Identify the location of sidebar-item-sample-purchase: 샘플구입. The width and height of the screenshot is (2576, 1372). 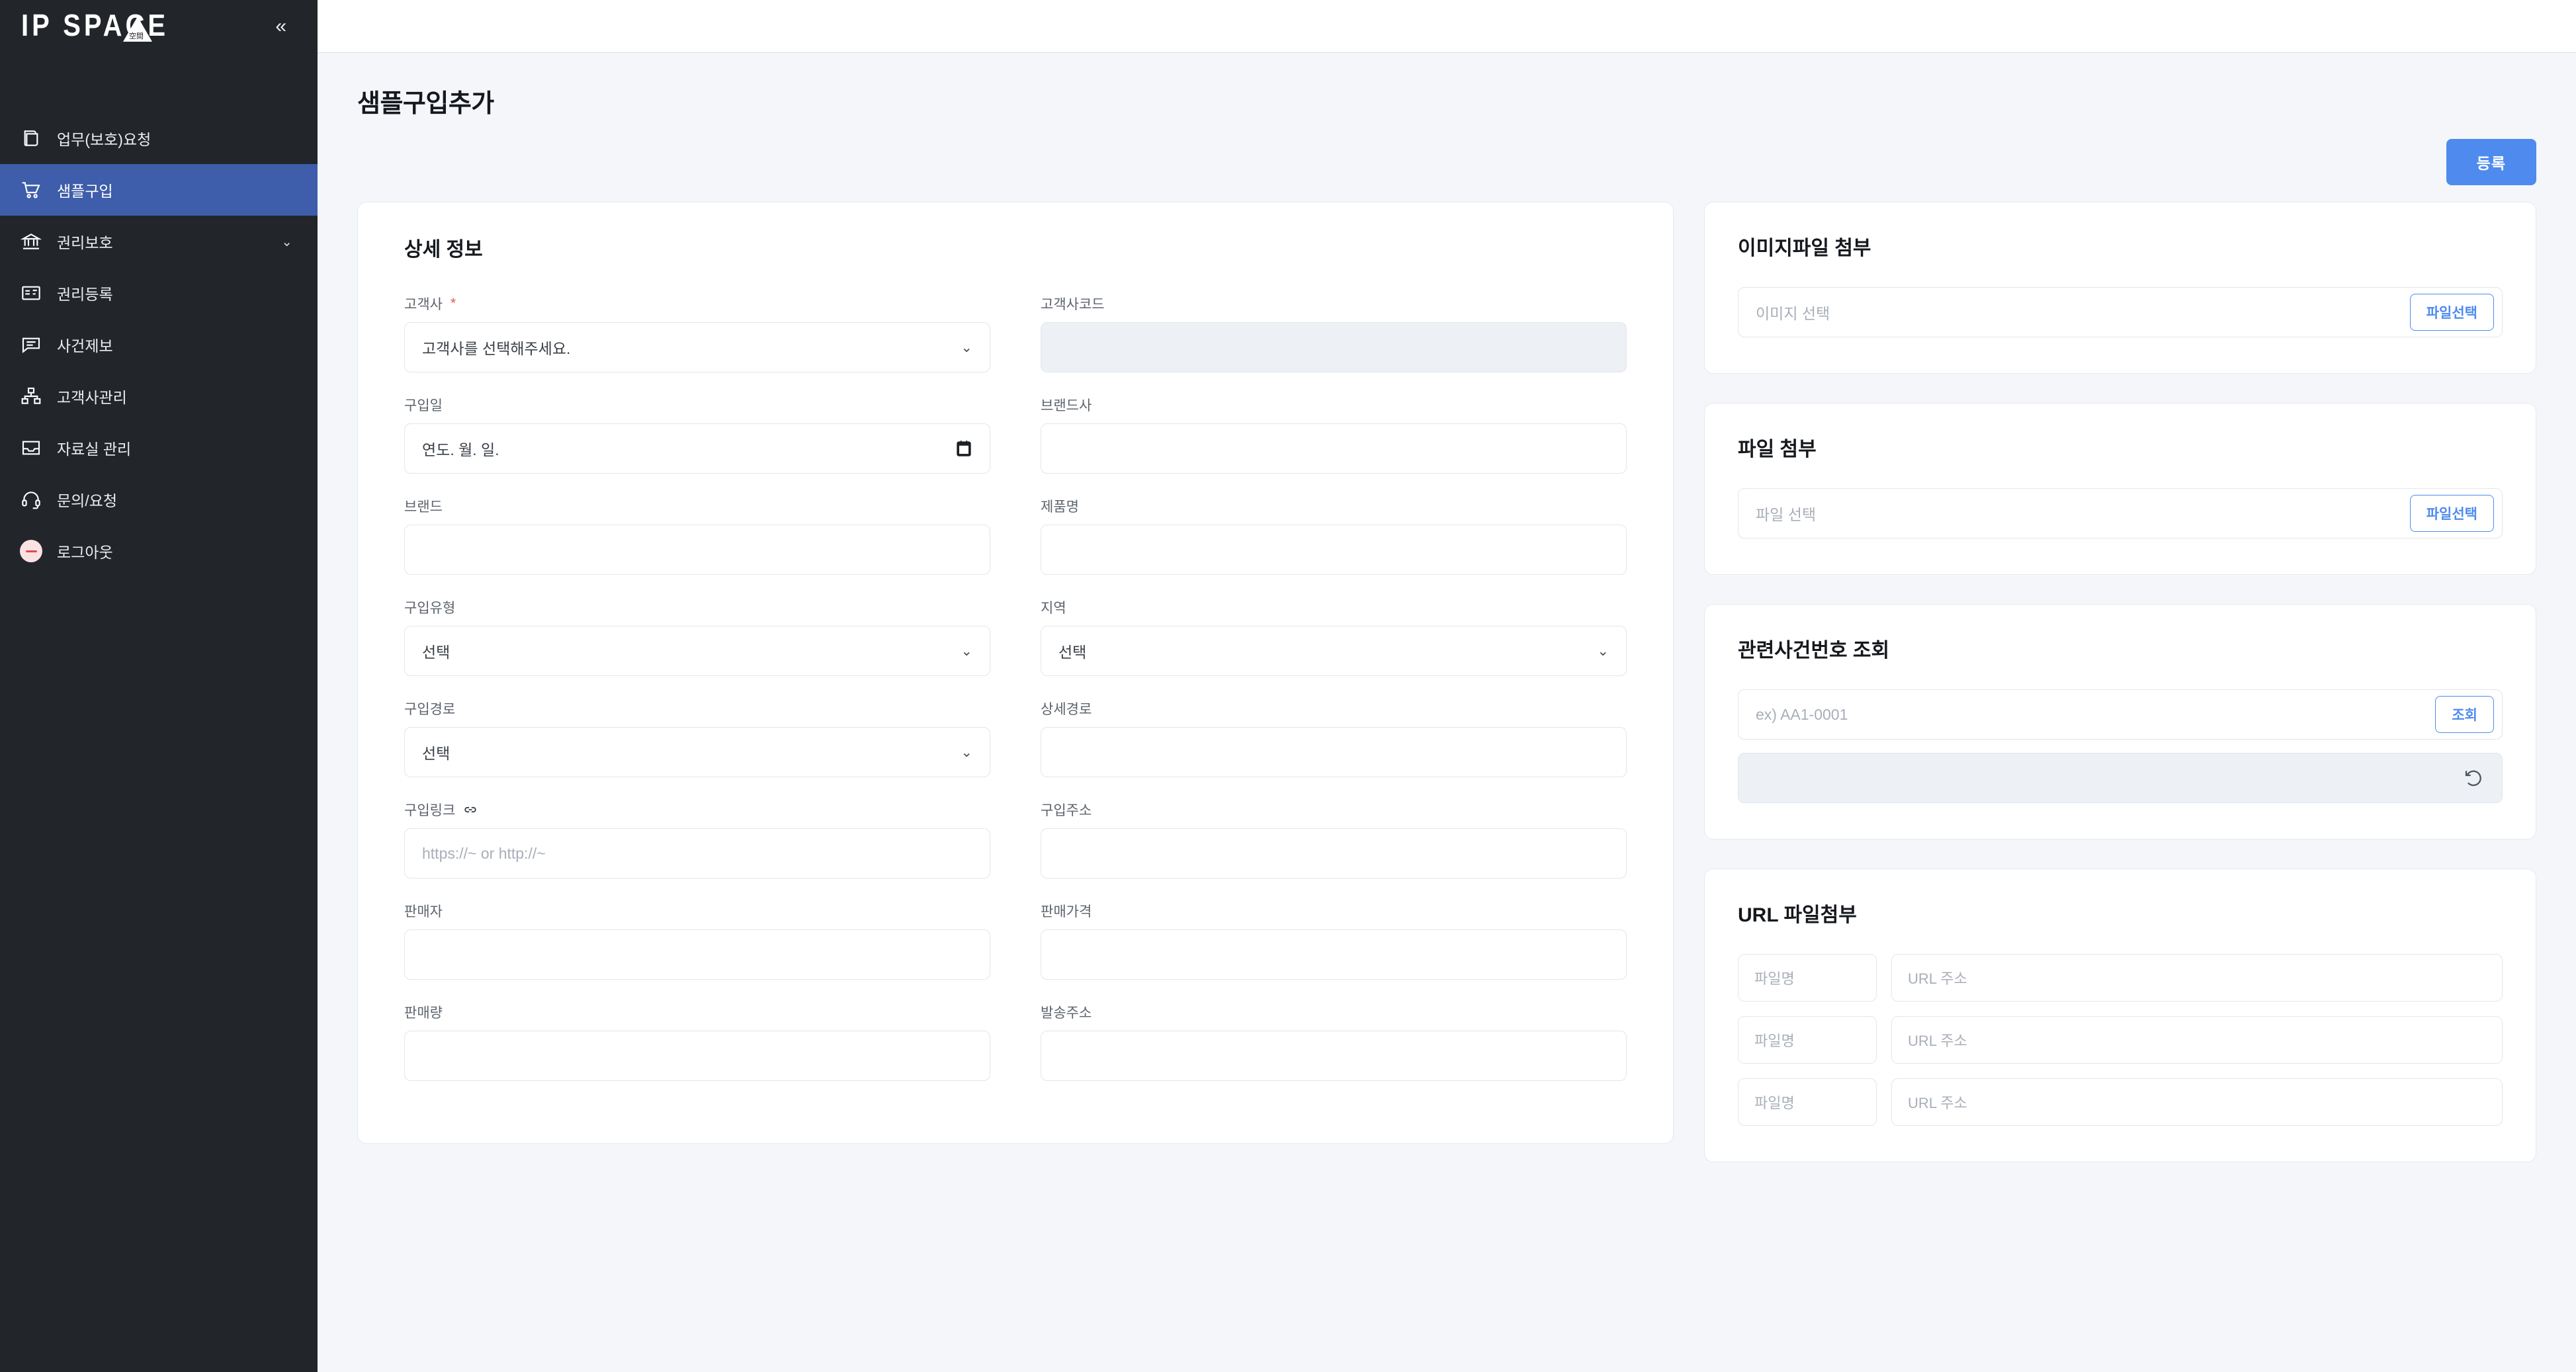
(159, 190).